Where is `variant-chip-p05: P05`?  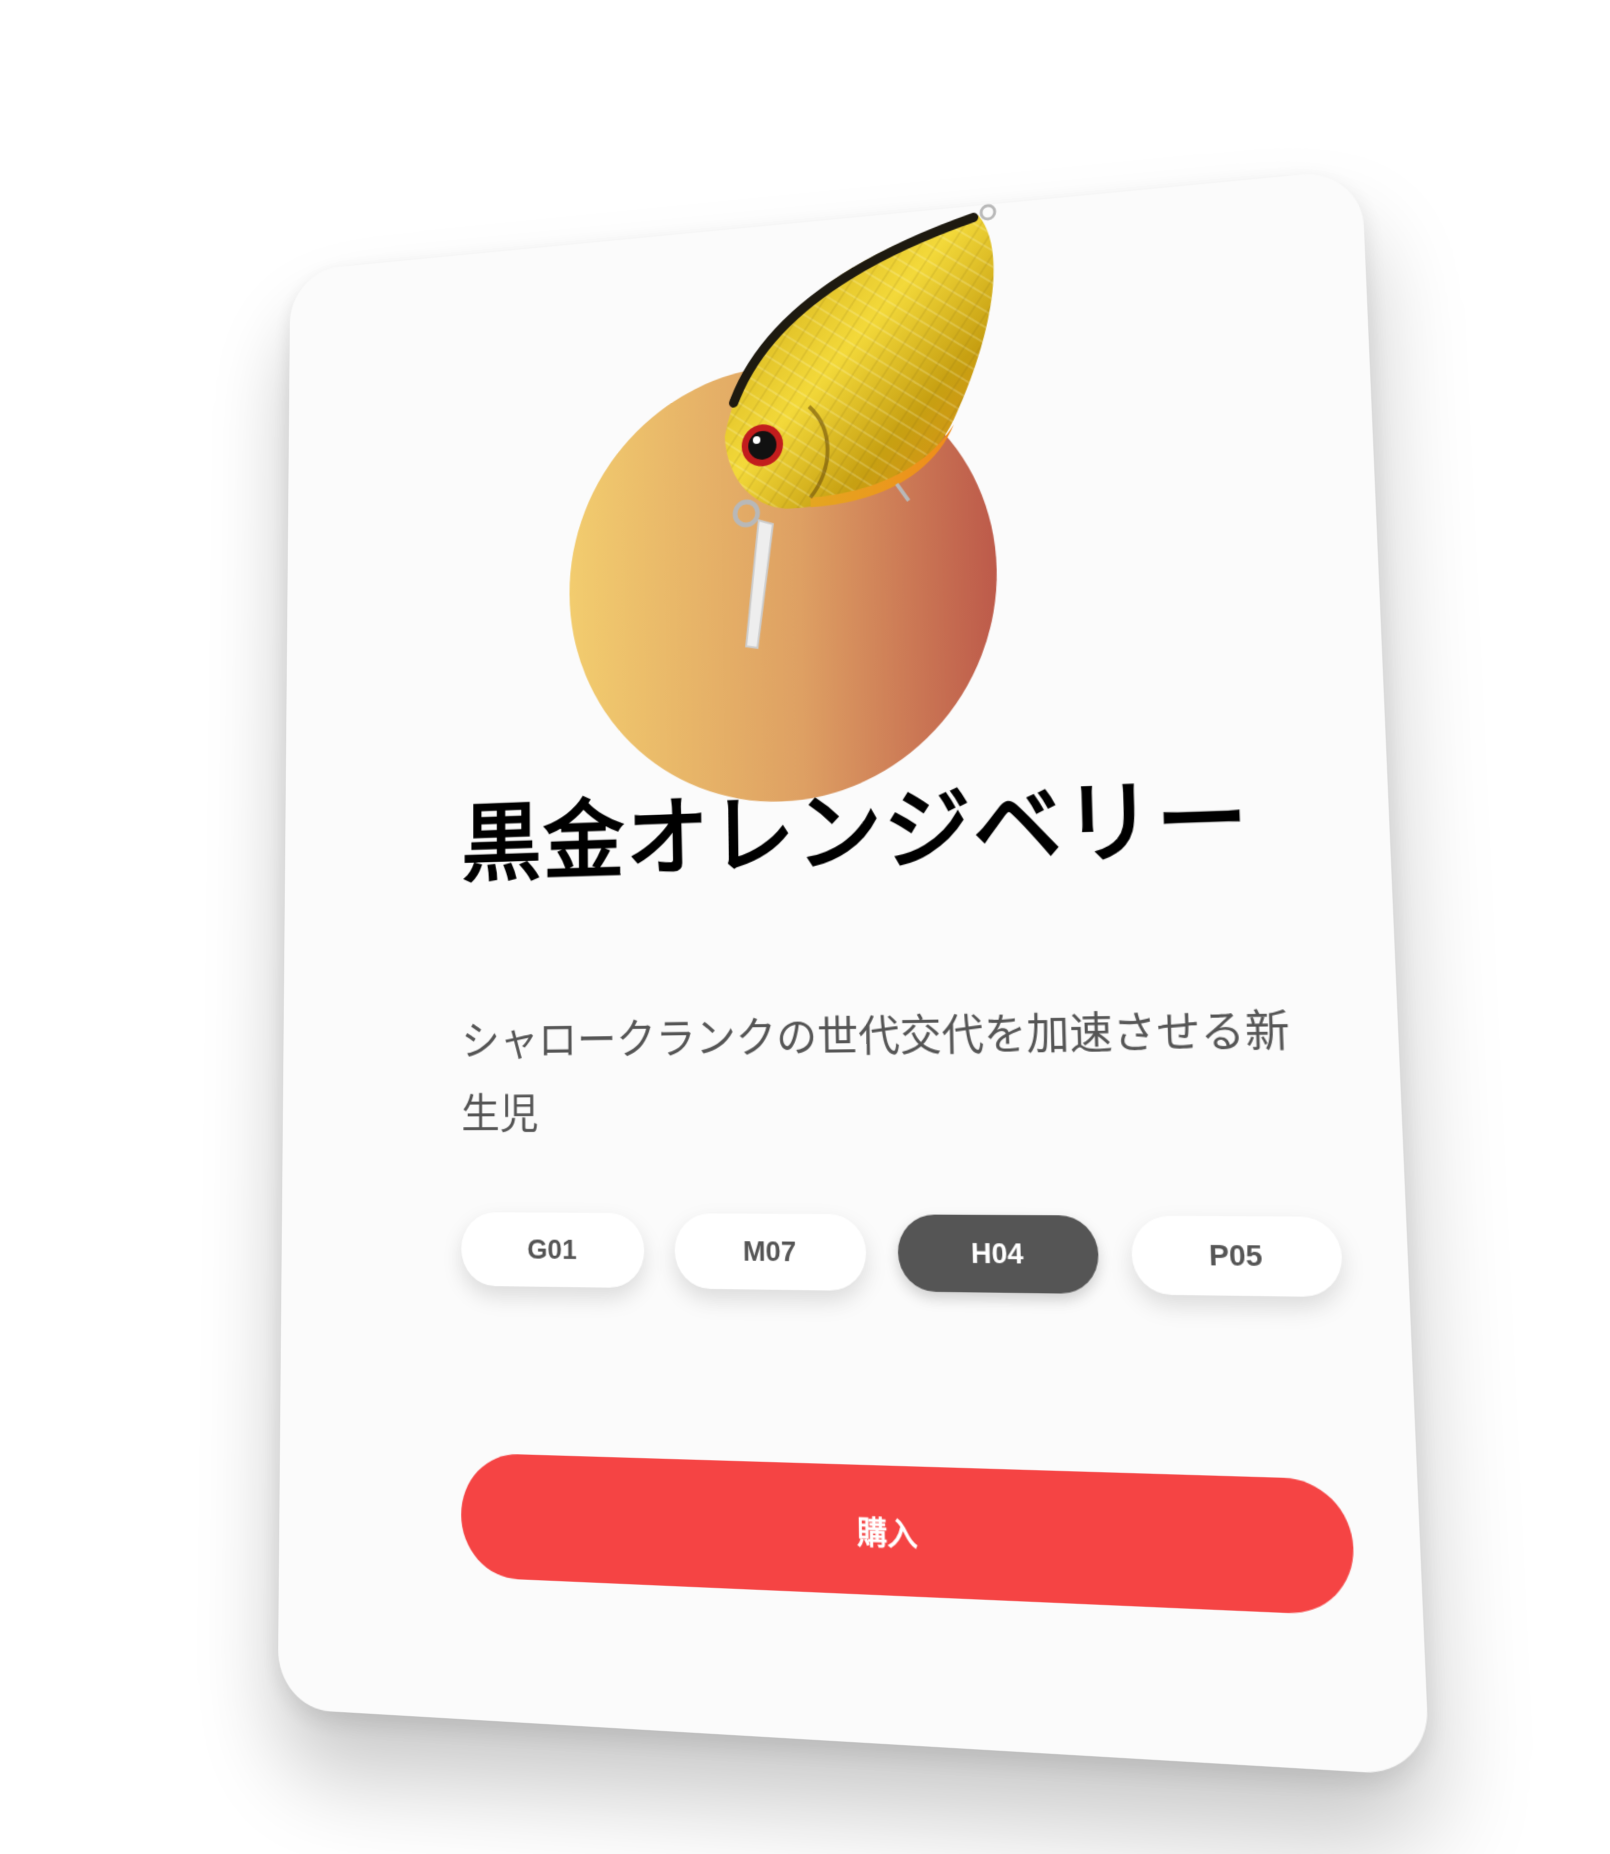 variant-chip-p05: P05 is located at coordinates (1237, 1256).